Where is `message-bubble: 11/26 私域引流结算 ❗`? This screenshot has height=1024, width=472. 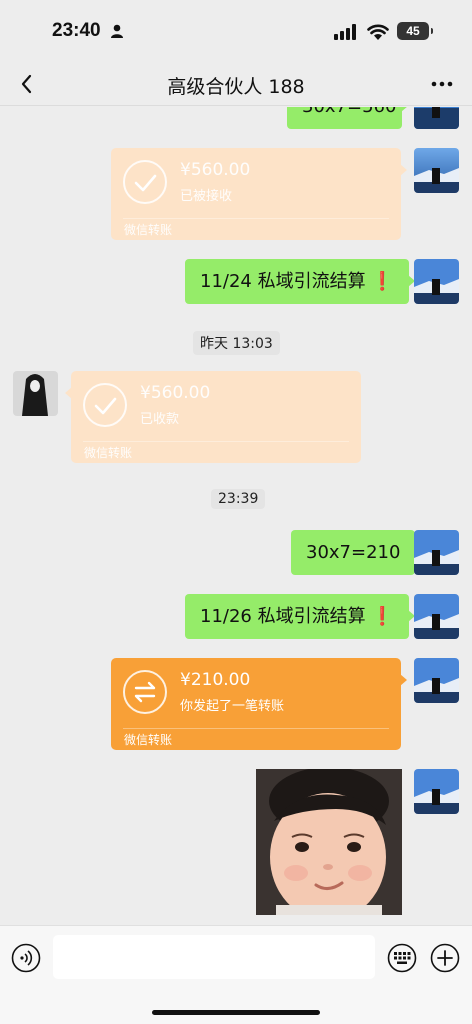 message-bubble: 11/26 私域引流结算 ❗ is located at coordinates (300, 616).